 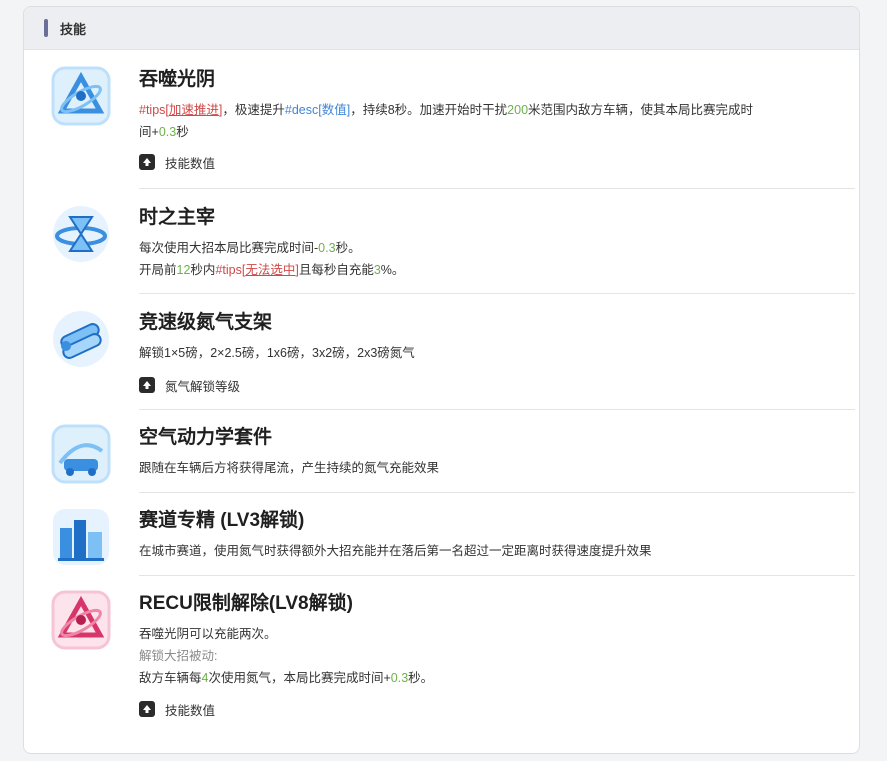 What do you see at coordinates (81, 339) in the screenshot?
I see `nitro-rack-icon` at bounding box center [81, 339].